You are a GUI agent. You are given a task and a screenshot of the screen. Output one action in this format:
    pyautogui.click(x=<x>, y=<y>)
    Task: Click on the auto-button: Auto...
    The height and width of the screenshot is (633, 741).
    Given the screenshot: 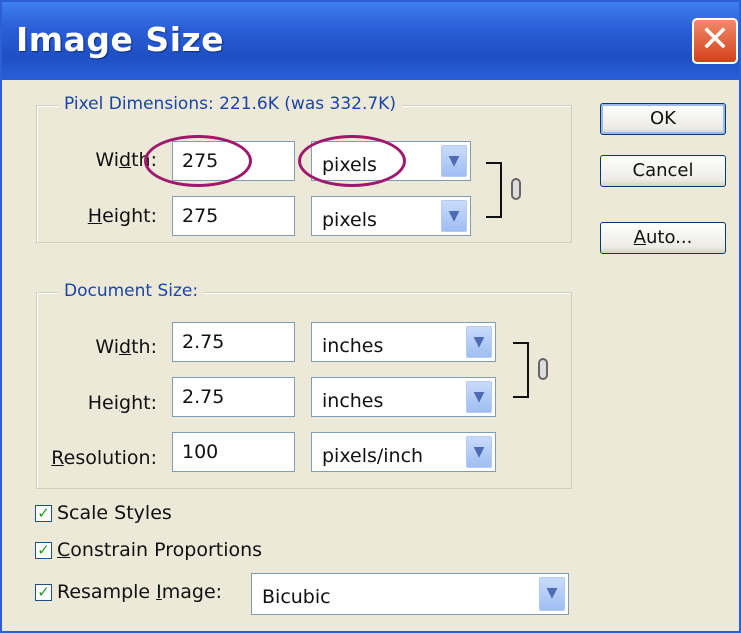 What is the action you would take?
    pyautogui.click(x=663, y=238)
    